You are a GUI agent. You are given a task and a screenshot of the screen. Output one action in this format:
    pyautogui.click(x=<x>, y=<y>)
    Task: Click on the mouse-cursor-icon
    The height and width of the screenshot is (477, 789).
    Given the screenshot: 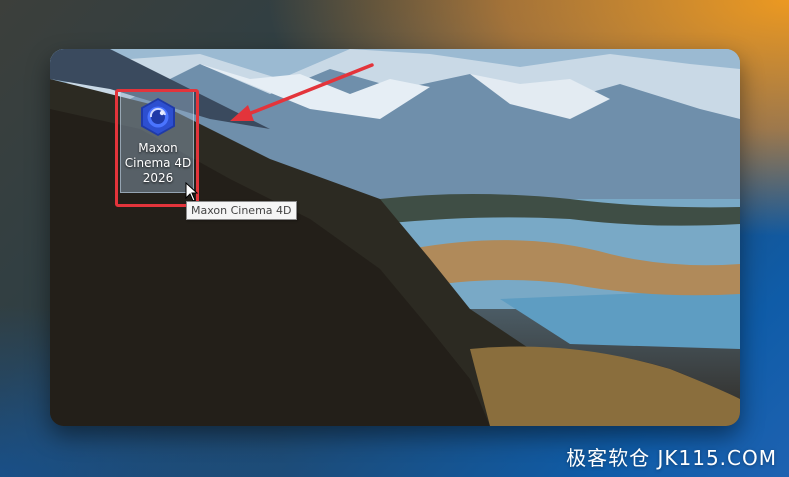 What is the action you would take?
    pyautogui.click(x=192, y=192)
    